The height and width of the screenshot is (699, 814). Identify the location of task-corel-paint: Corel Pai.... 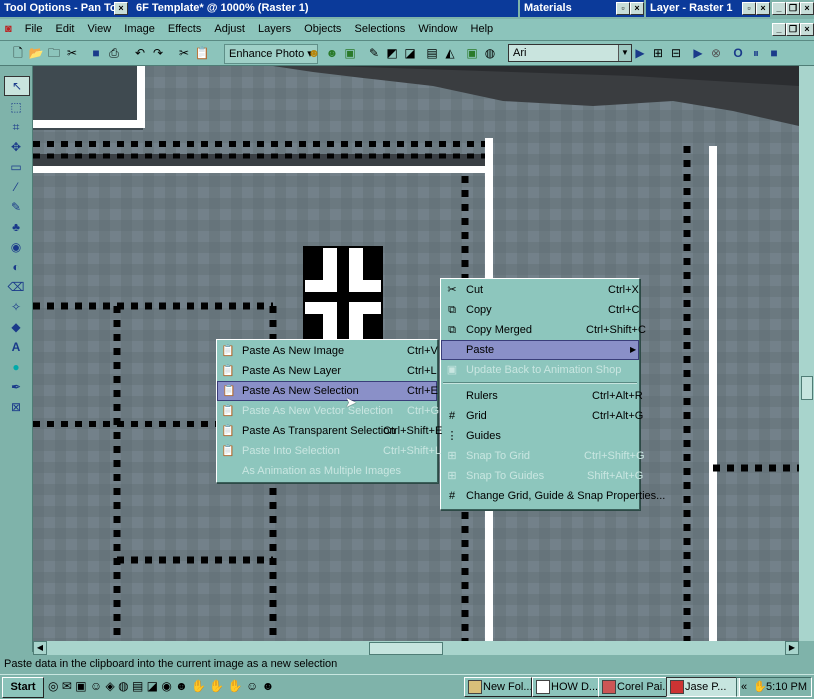
(636, 687).